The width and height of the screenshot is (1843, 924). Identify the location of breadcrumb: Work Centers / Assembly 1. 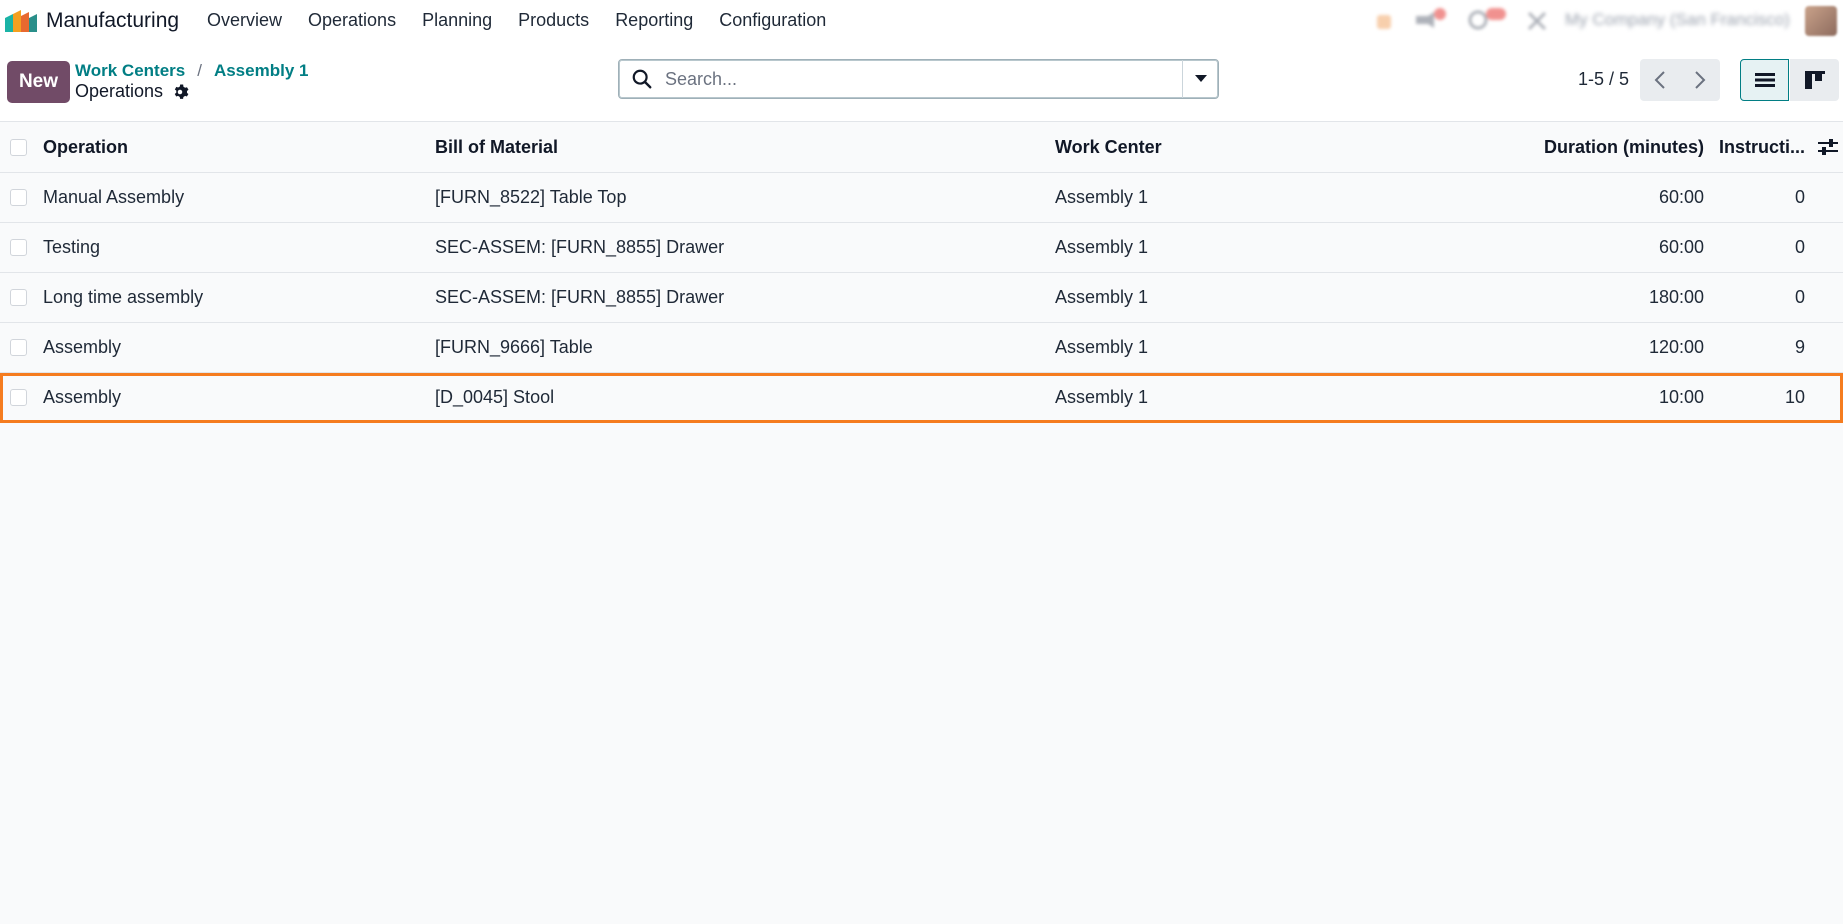
(191, 71).